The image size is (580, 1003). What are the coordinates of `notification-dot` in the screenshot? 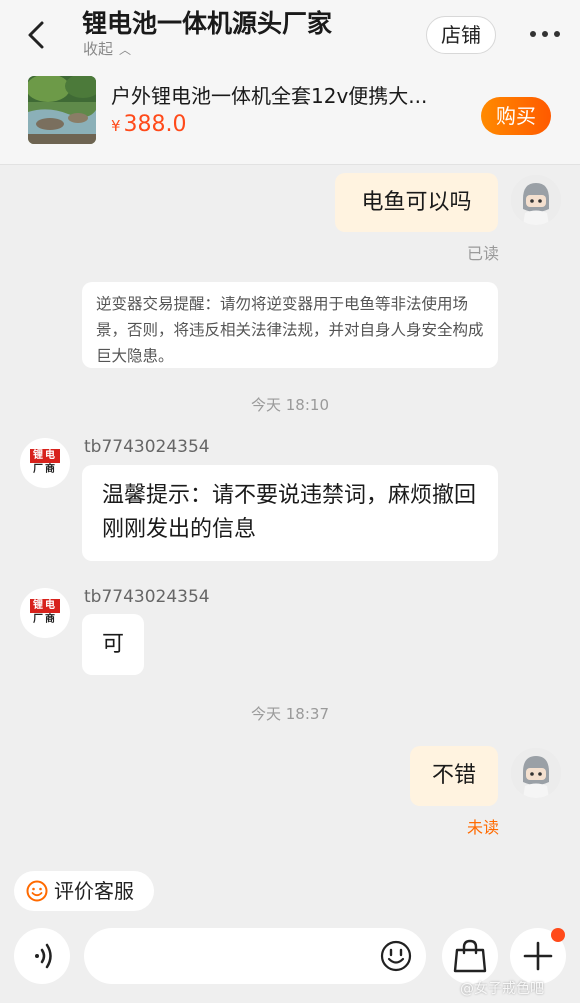 It's located at (558, 935).